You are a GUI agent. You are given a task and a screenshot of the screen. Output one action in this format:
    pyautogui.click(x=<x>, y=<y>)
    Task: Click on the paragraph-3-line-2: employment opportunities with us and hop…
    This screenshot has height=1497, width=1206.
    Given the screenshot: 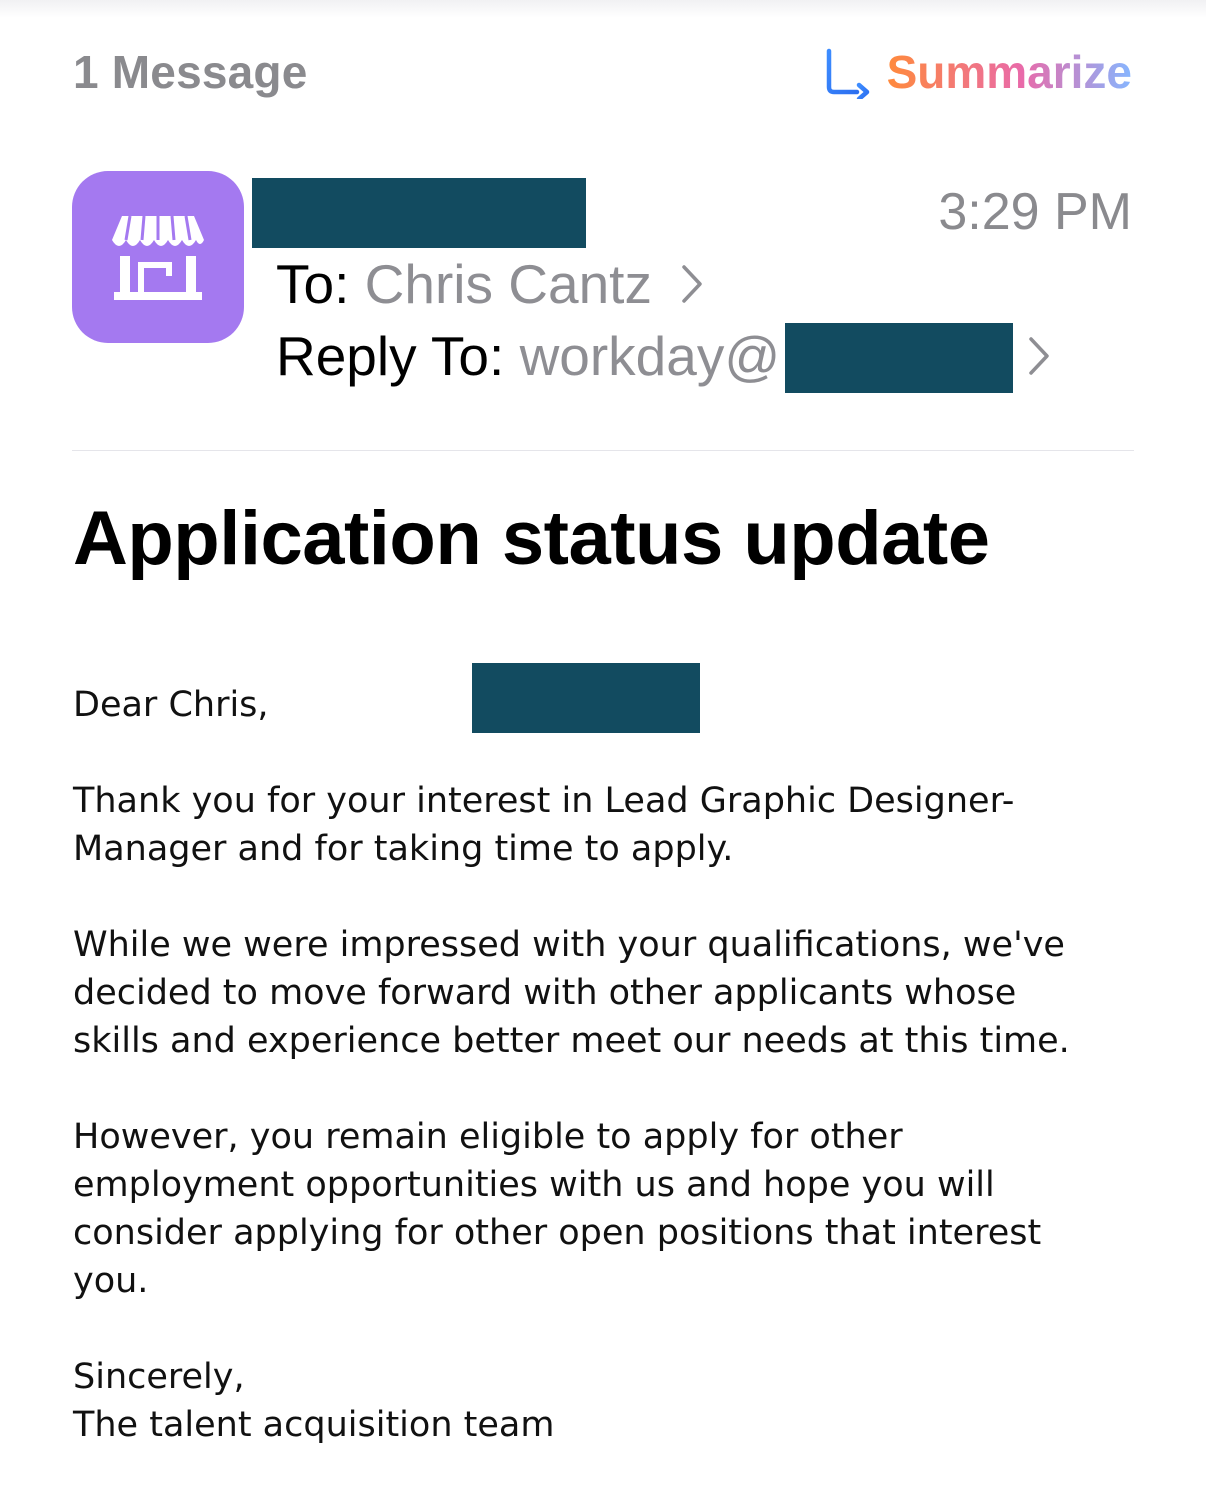 What is the action you would take?
    pyautogui.click(x=534, y=1185)
    